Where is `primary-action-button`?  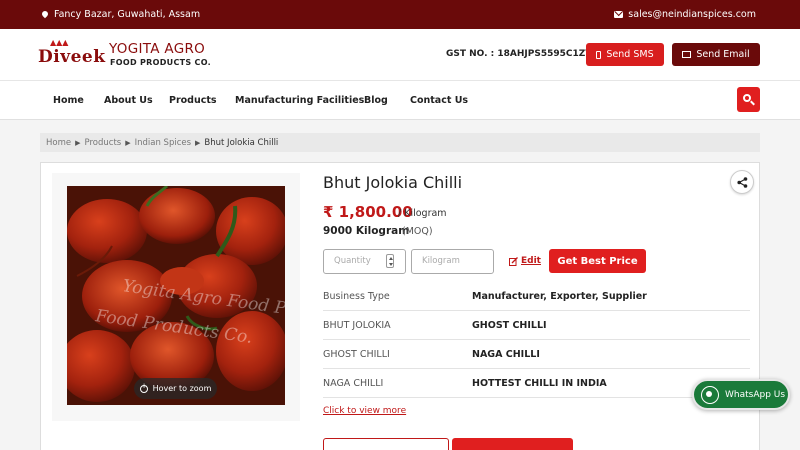
primary-action-button is located at coordinates (512, 444).